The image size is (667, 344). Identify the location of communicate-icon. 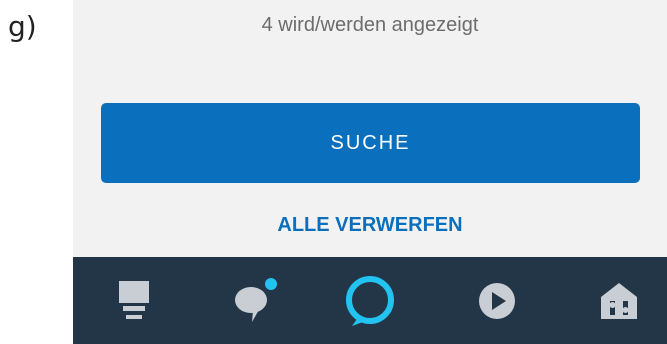
(256, 299).